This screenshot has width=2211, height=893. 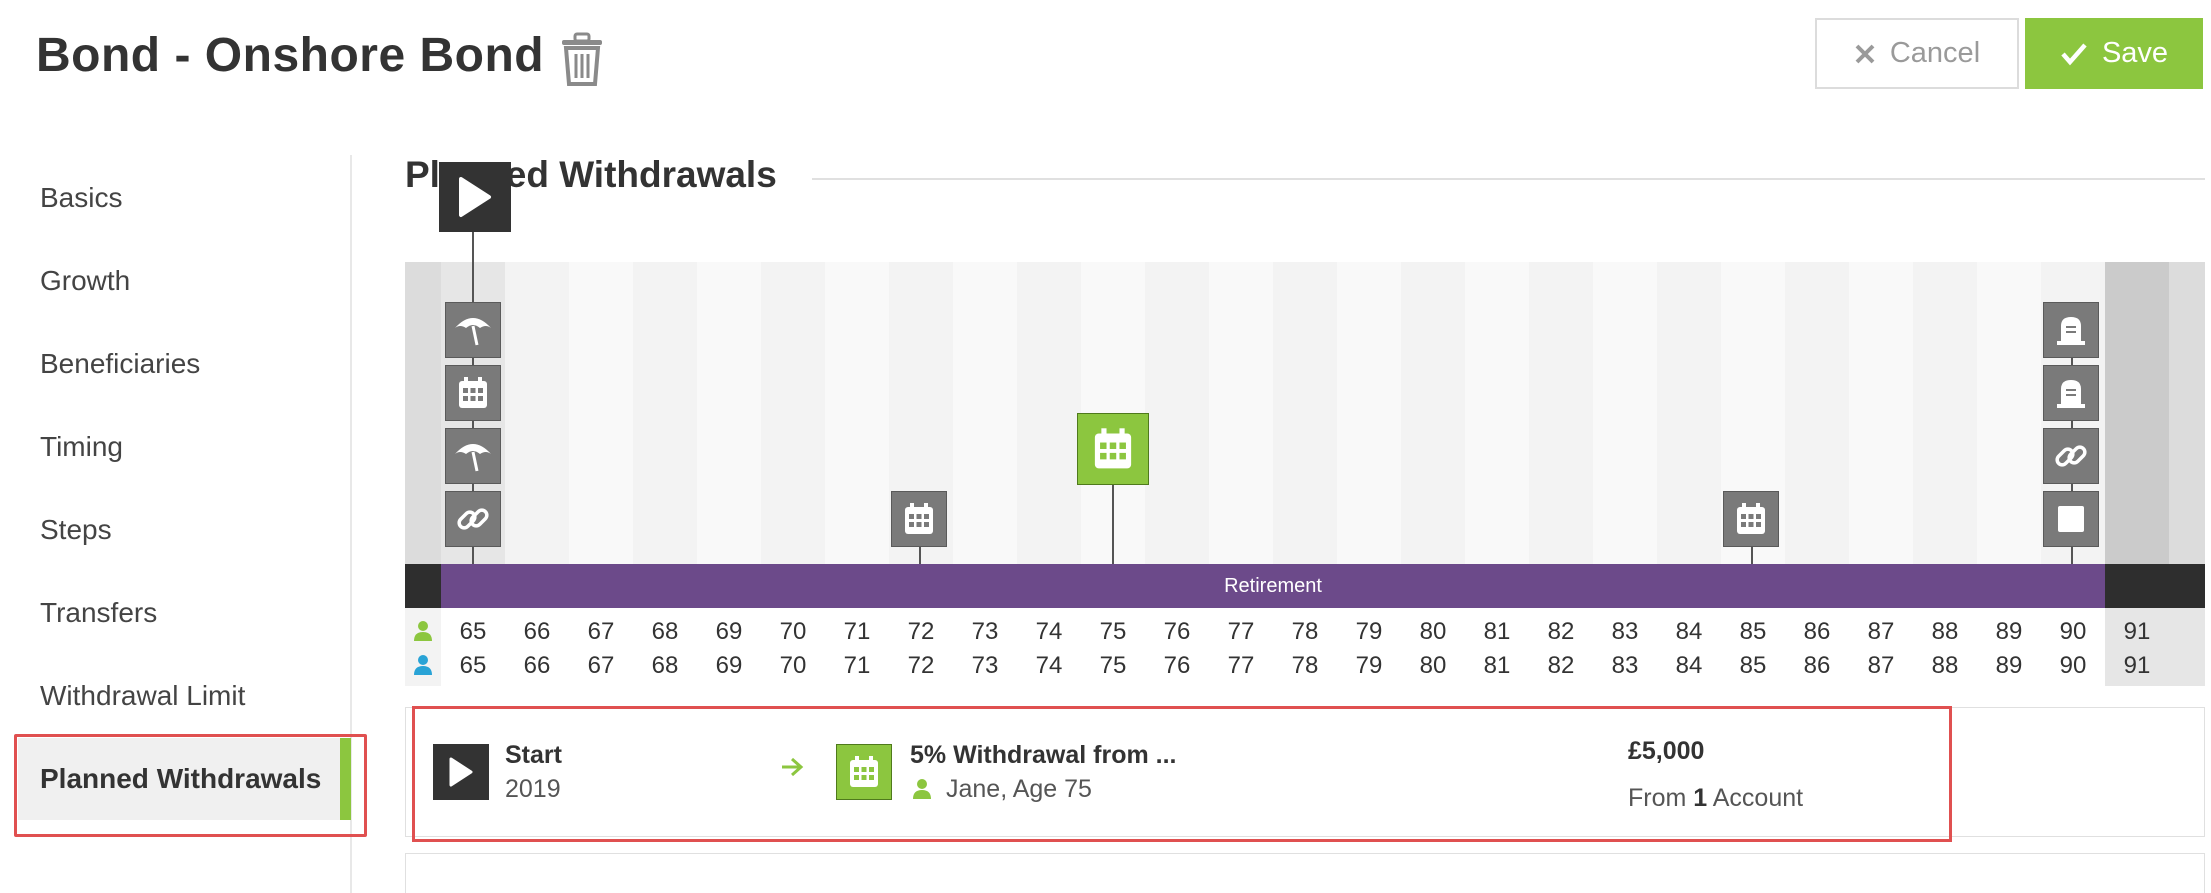 I want to click on timeline-event-stop, so click(x=2071, y=519).